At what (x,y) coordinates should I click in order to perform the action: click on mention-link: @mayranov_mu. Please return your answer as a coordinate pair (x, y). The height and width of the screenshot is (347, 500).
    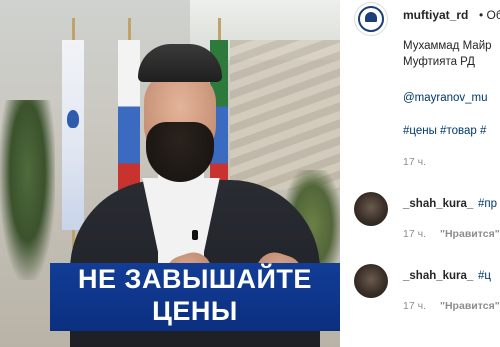
    Looking at the image, I should click on (445, 98).